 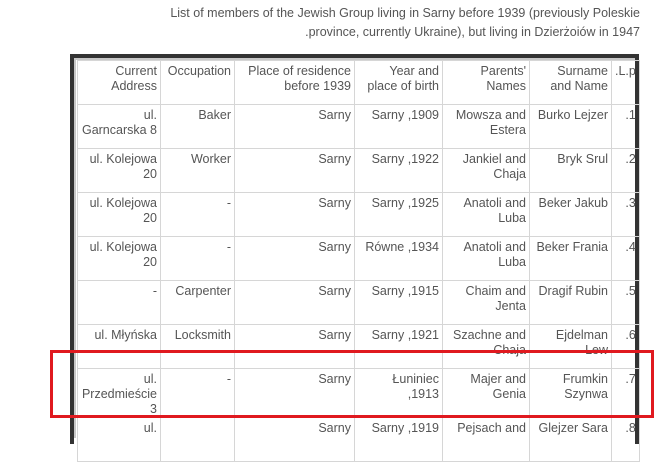 What do you see at coordinates (570, 82) in the screenshot?
I see `header-name: Surname and Name` at bounding box center [570, 82].